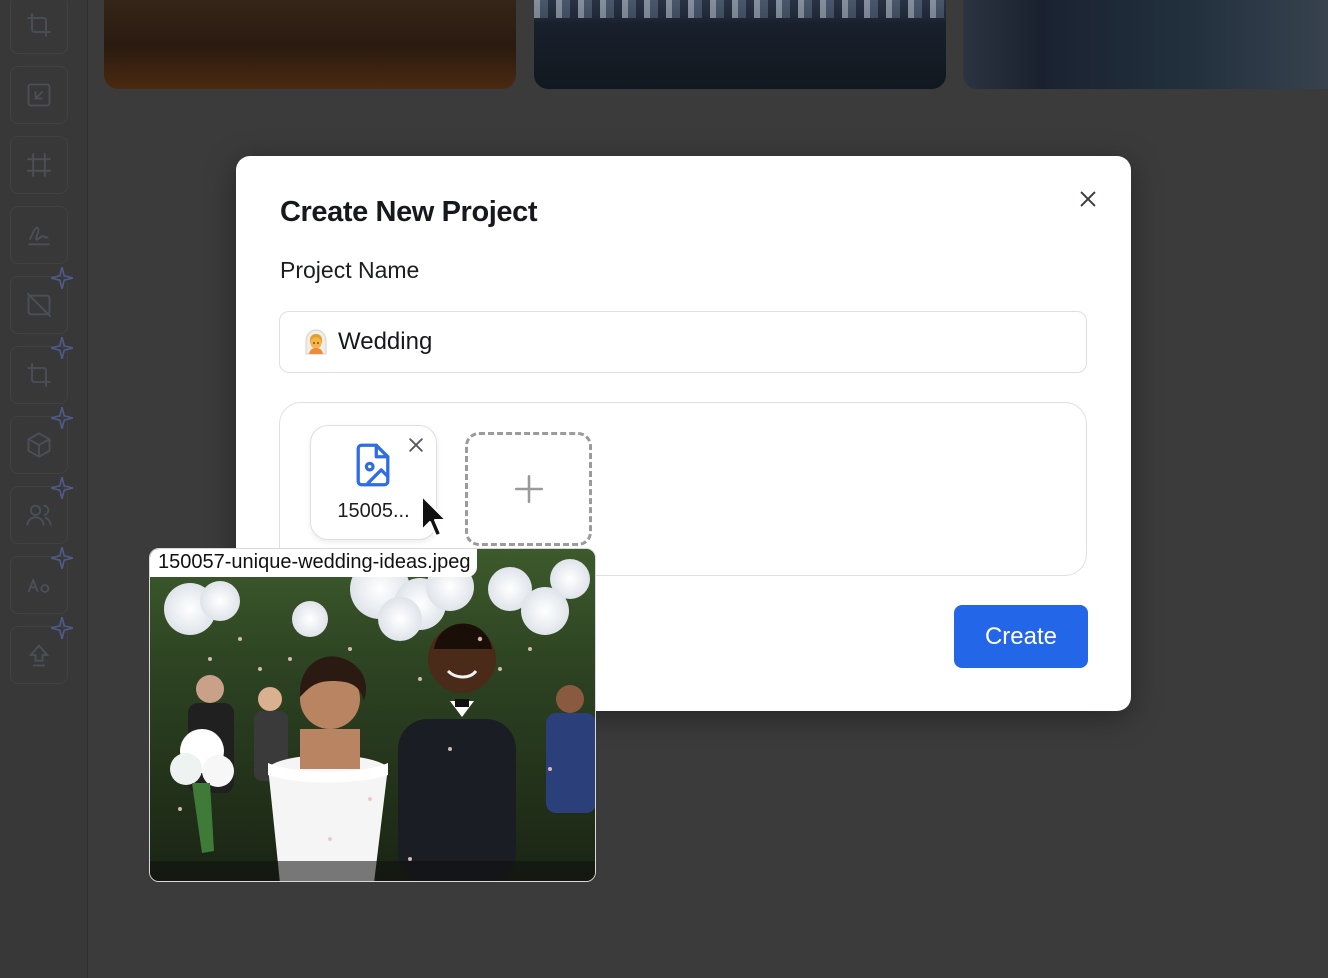 The height and width of the screenshot is (978, 1328). Describe the element at coordinates (350, 270) in the screenshot. I see `project-name-label: Project Name` at that location.